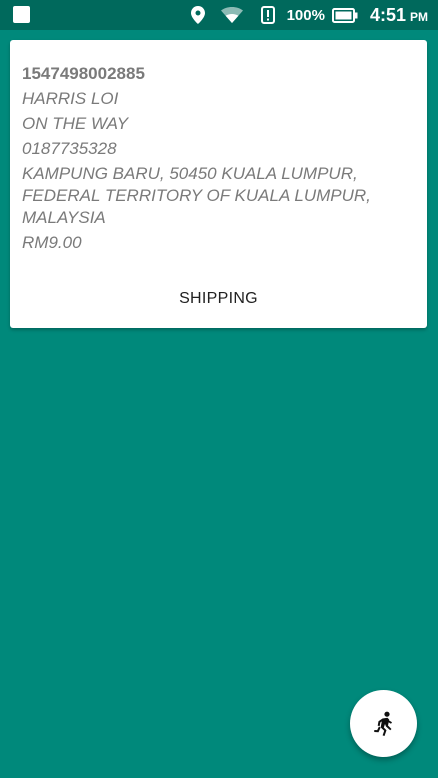  Describe the element at coordinates (83, 73) in the screenshot. I see `order-id: 1547498002885` at that location.